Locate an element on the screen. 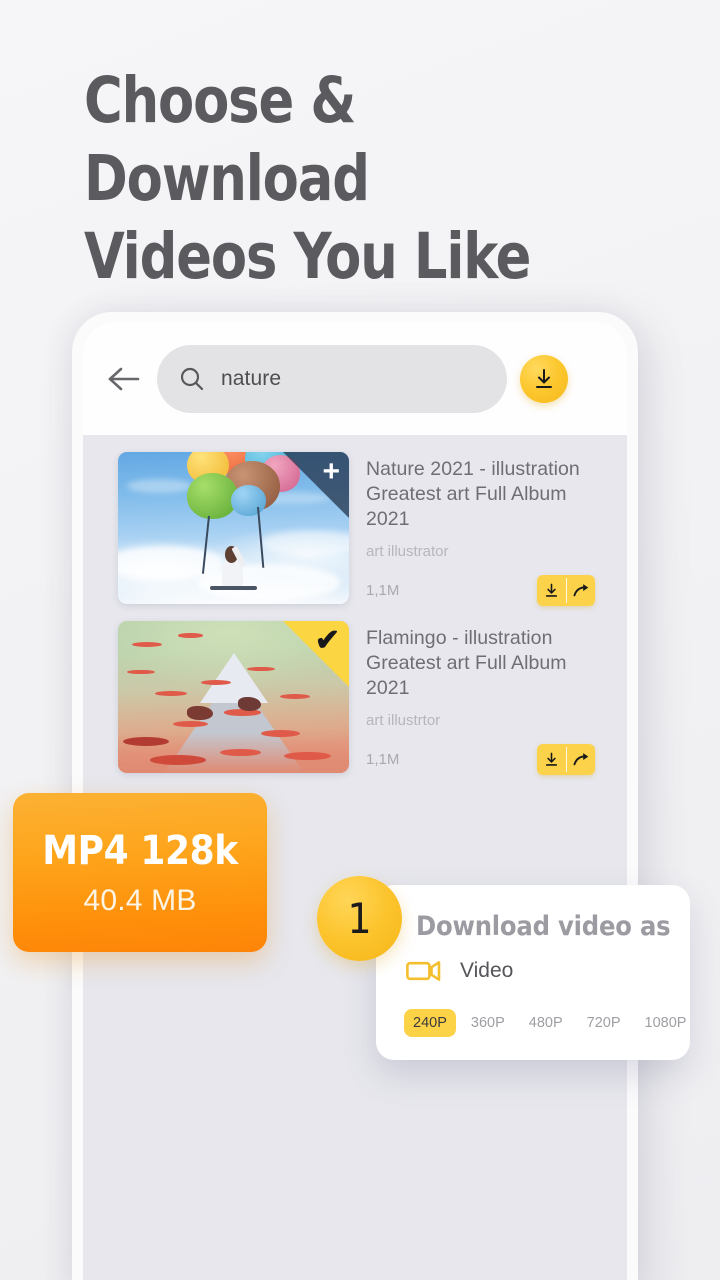 The height and width of the screenshot is (1280, 720). arrow-left-icon is located at coordinates (124, 378).